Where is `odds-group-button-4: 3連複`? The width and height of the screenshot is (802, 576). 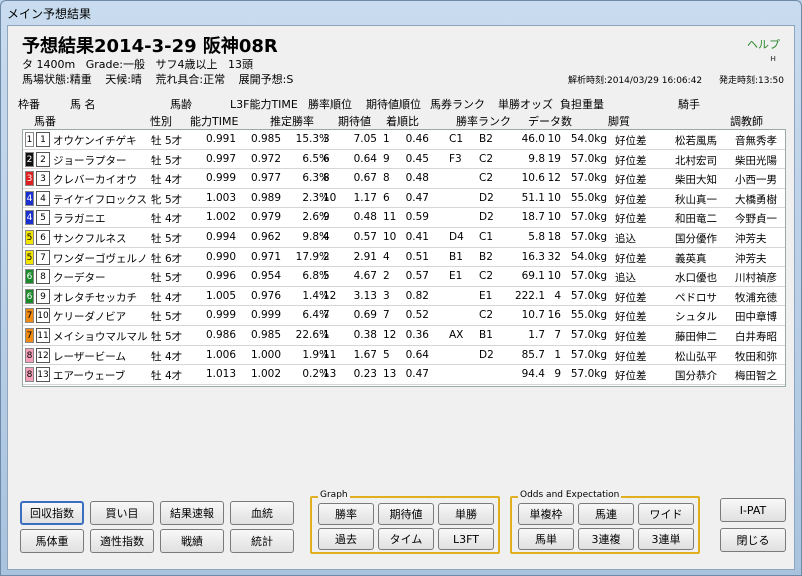
odds-group-button-4: 3連複 is located at coordinates (606, 539).